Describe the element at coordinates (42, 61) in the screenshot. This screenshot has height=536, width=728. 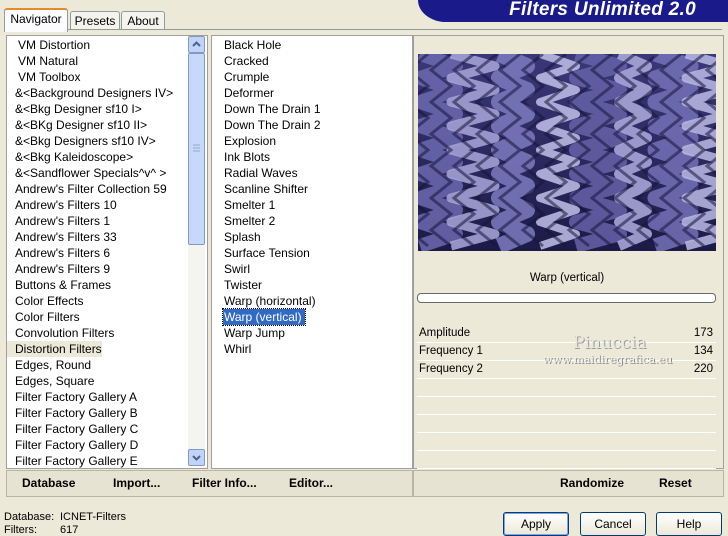
I see `category-item: VM Natural` at that location.